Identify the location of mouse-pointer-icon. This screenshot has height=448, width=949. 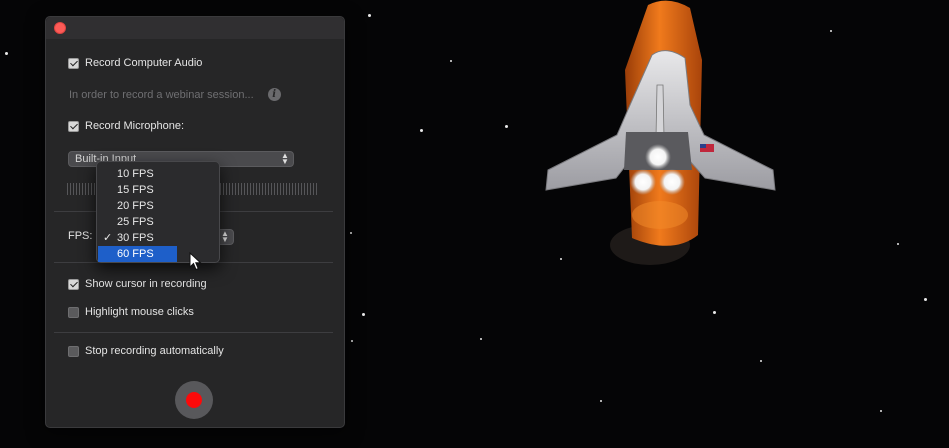
(195, 261).